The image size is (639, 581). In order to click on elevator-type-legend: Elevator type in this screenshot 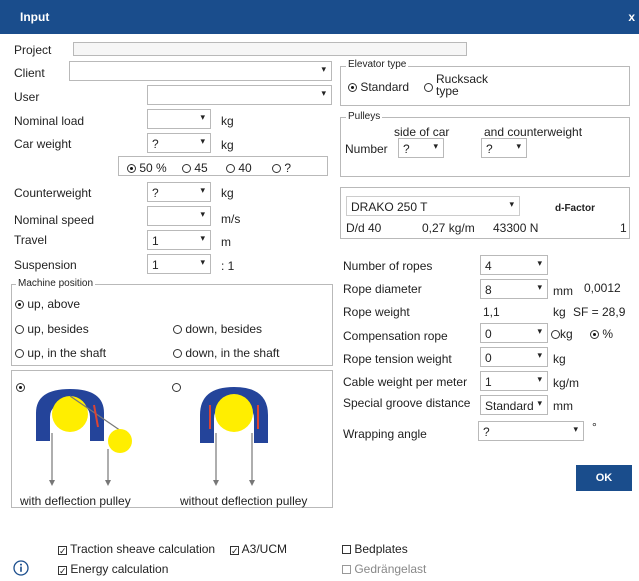, I will do `click(377, 64)`.